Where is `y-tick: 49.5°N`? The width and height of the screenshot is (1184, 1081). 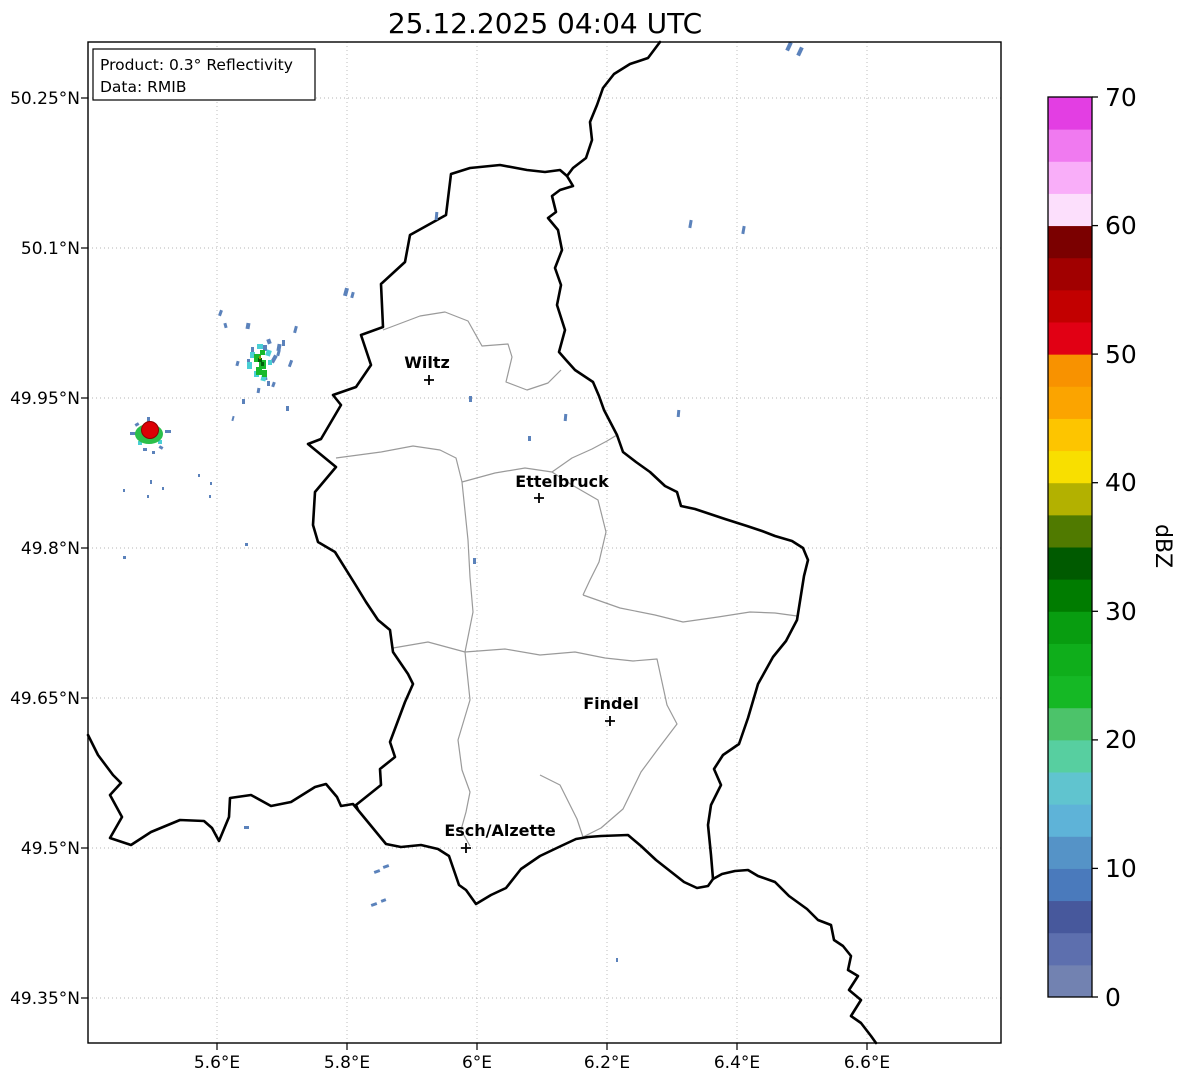
y-tick: 49.5°N is located at coordinates (50, 849).